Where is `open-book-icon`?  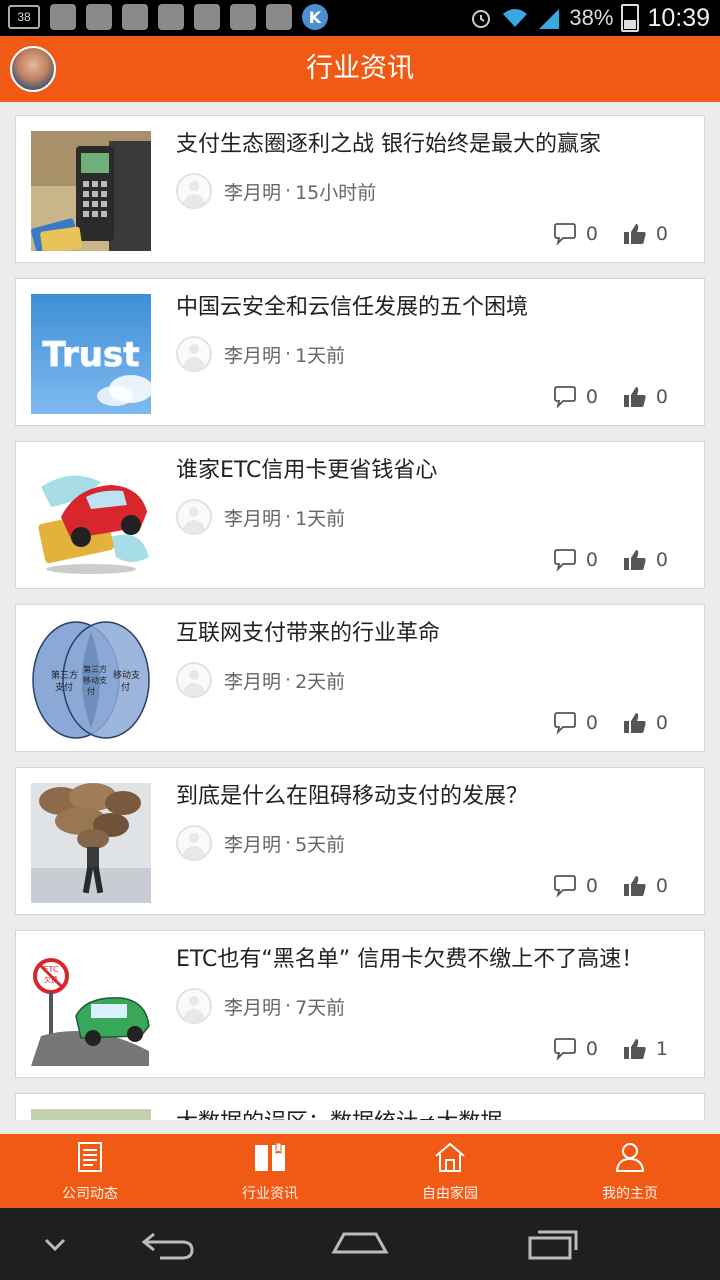
open-book-icon is located at coordinates (270, 1159).